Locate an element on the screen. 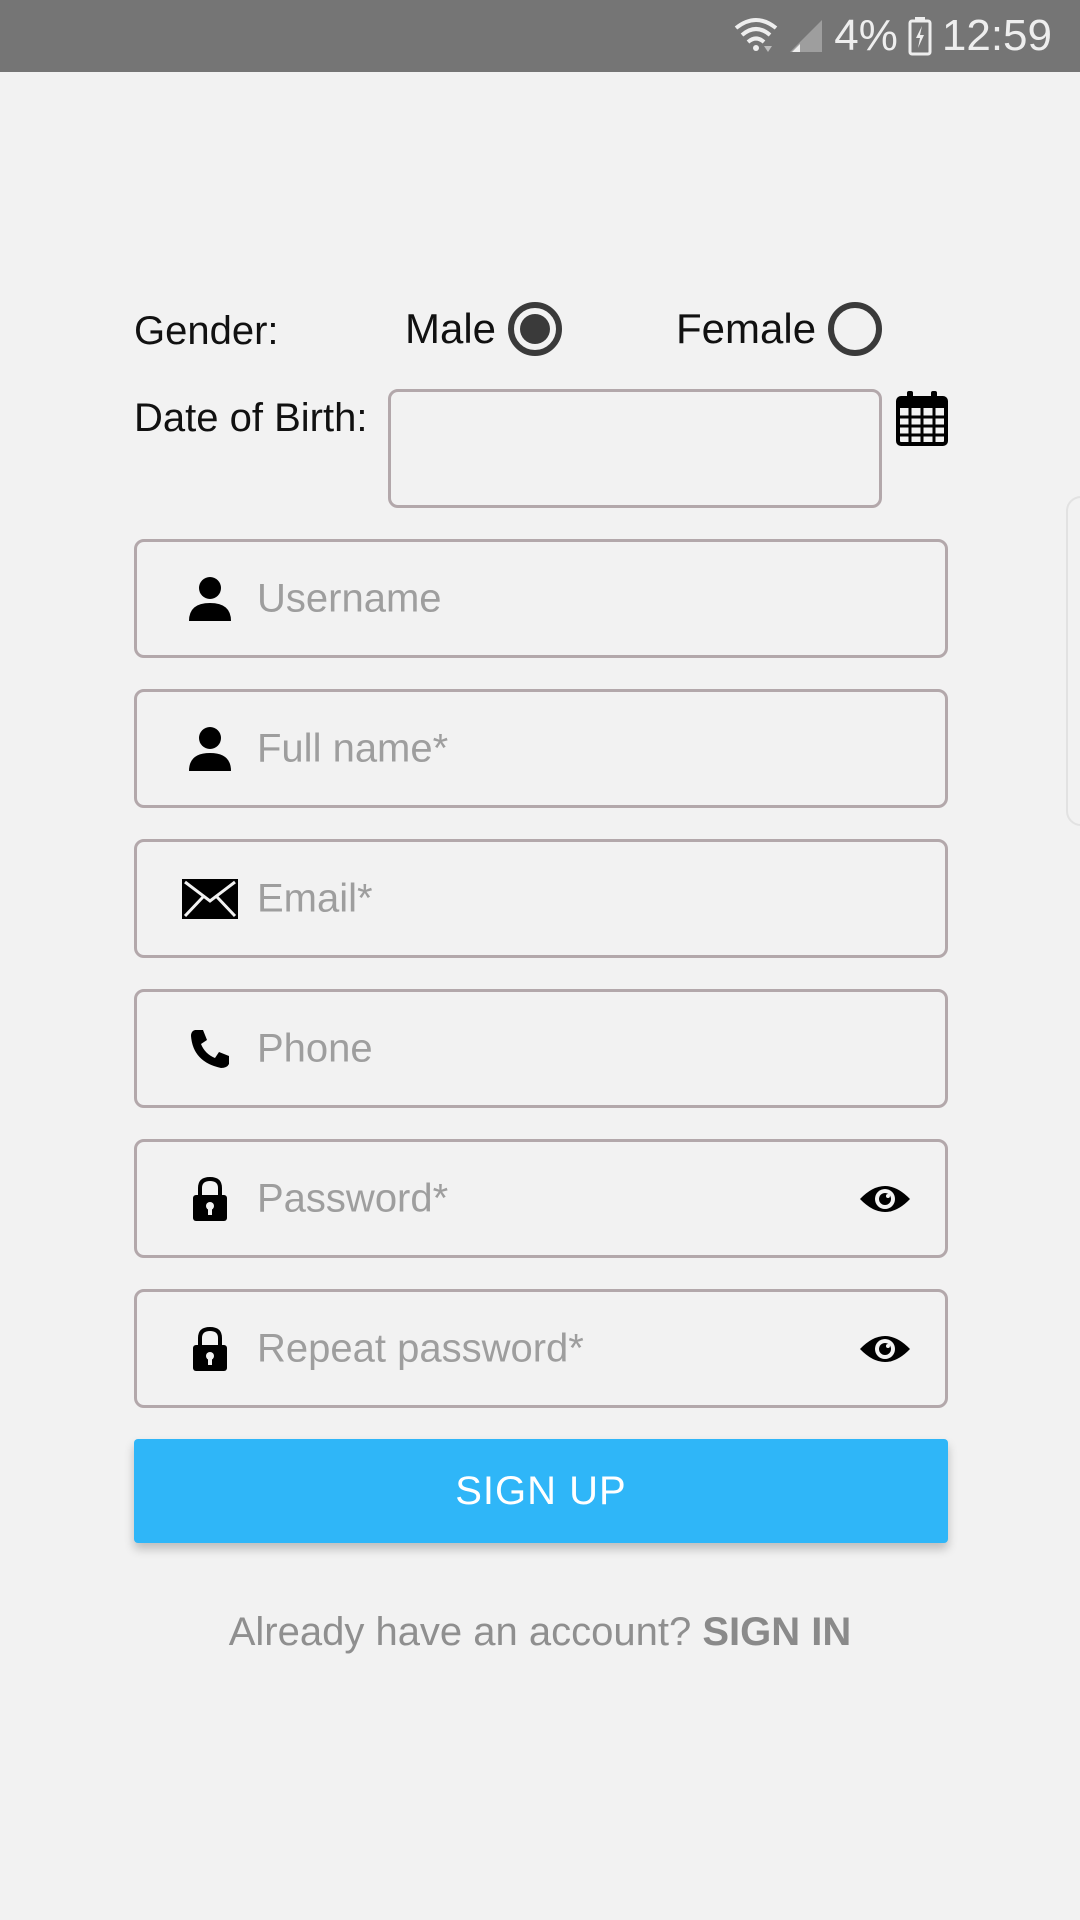 Image resolution: width=1080 pixels, height=1920 pixels. radio-selected-dot is located at coordinates (535, 329).